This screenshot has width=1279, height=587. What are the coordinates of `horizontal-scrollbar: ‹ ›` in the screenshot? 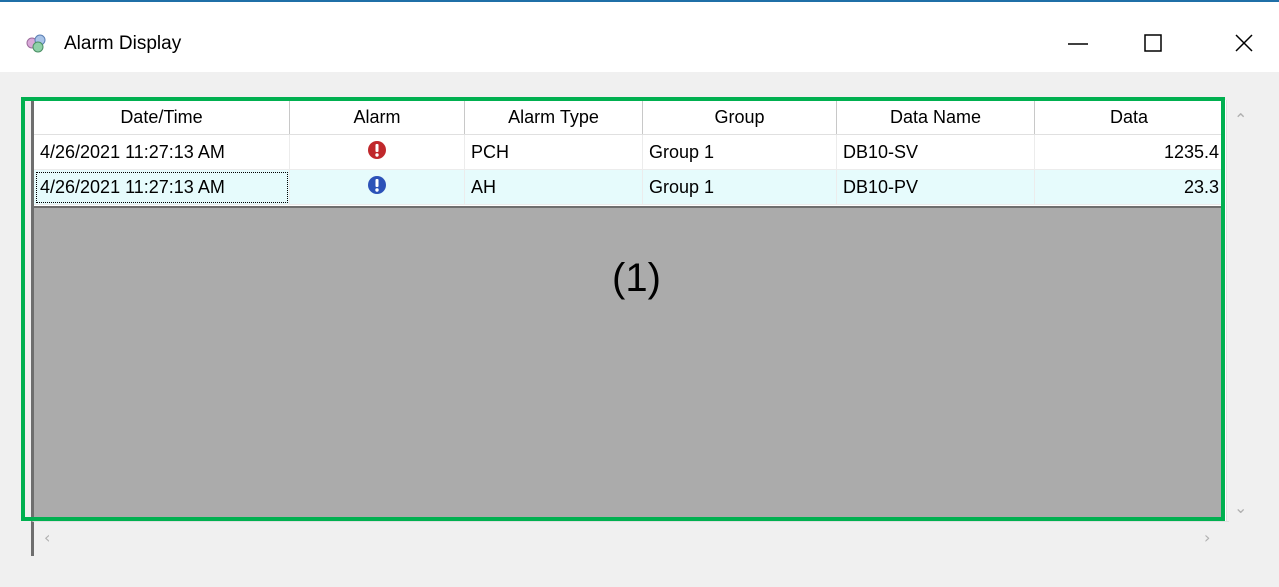 It's located at (630, 538).